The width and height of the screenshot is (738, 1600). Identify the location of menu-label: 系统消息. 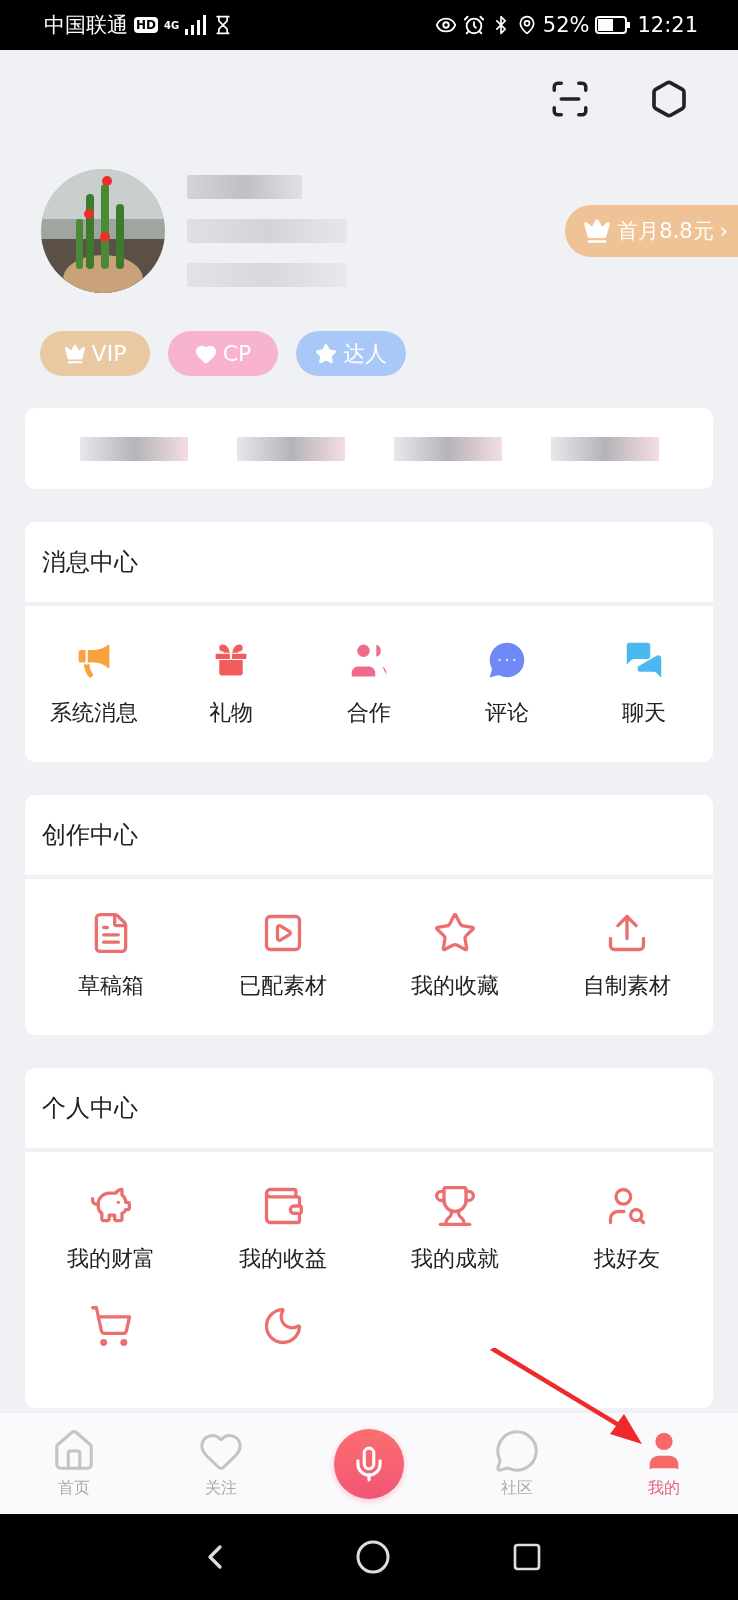
(93, 713).